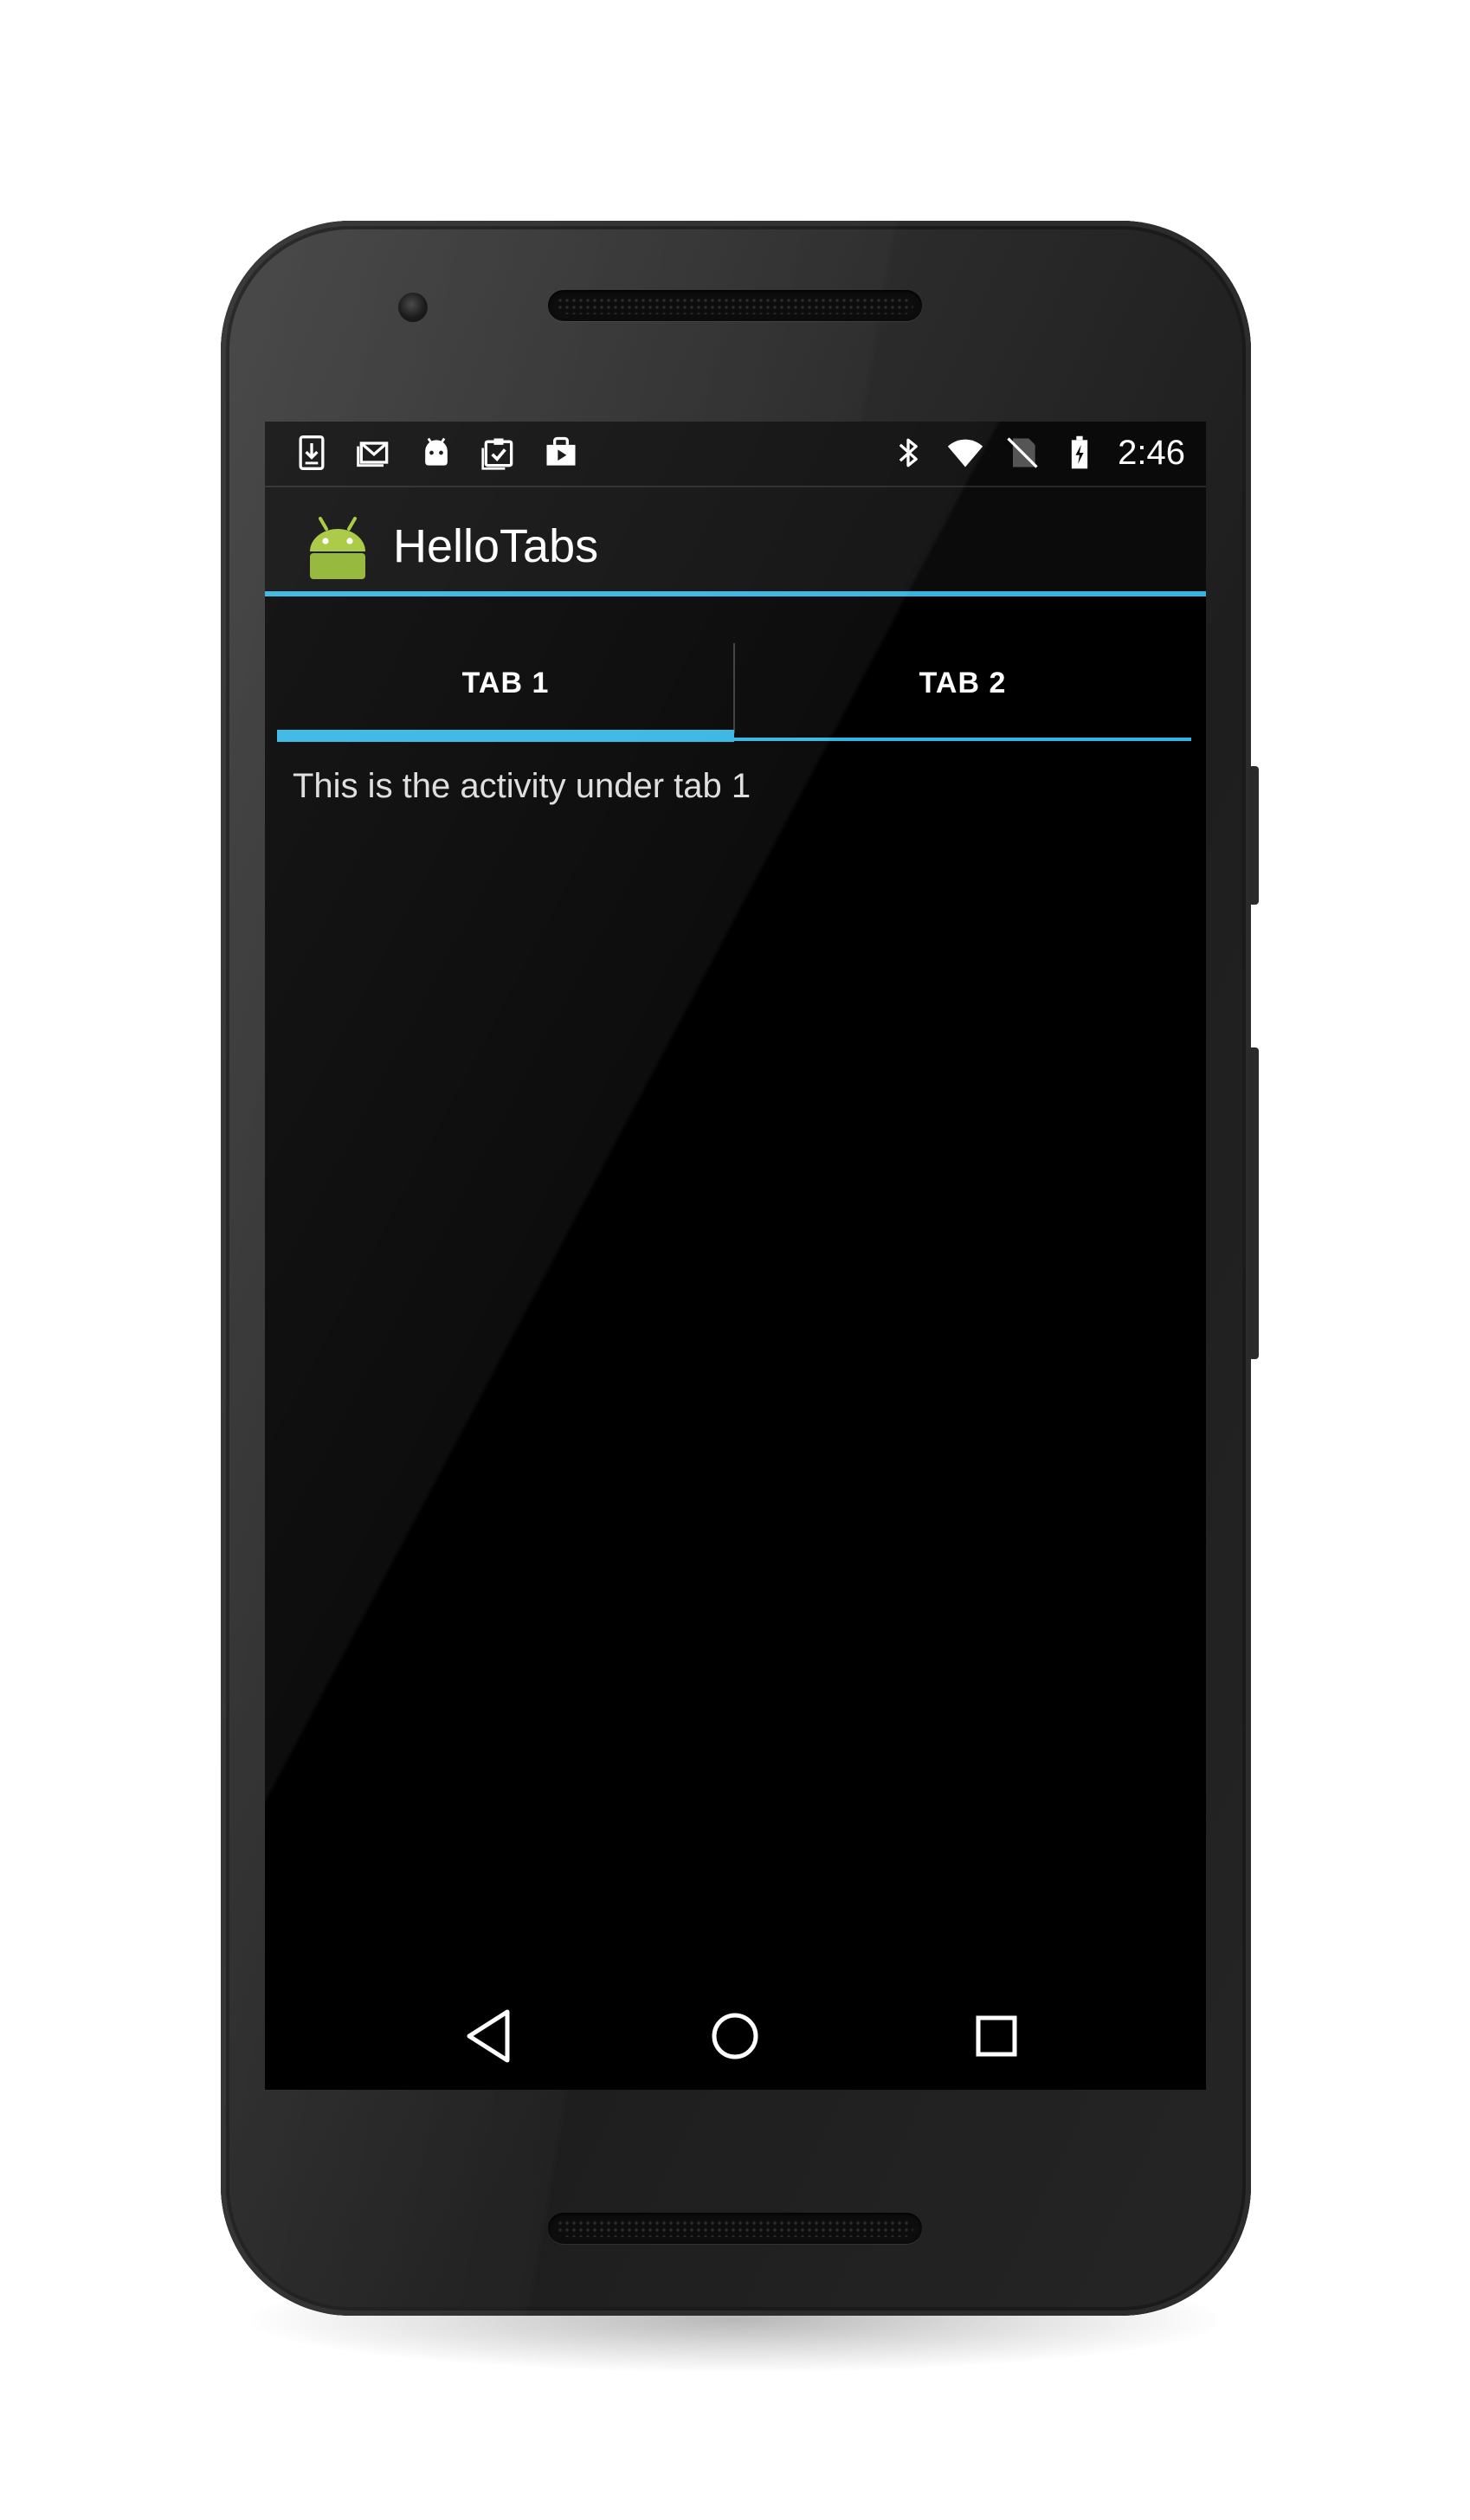 This screenshot has height=2520, width=1470. What do you see at coordinates (505, 736) in the screenshot?
I see `selected-tab-indicator` at bounding box center [505, 736].